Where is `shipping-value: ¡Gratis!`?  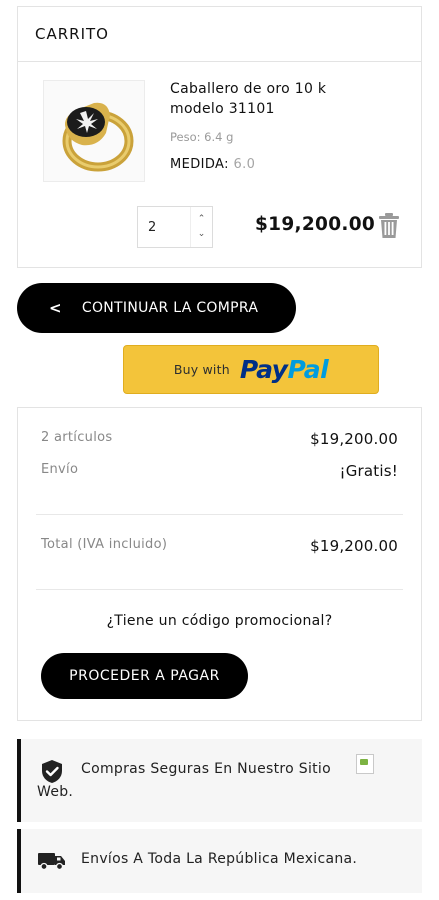
shipping-value: ¡Gratis! is located at coordinates (368, 471).